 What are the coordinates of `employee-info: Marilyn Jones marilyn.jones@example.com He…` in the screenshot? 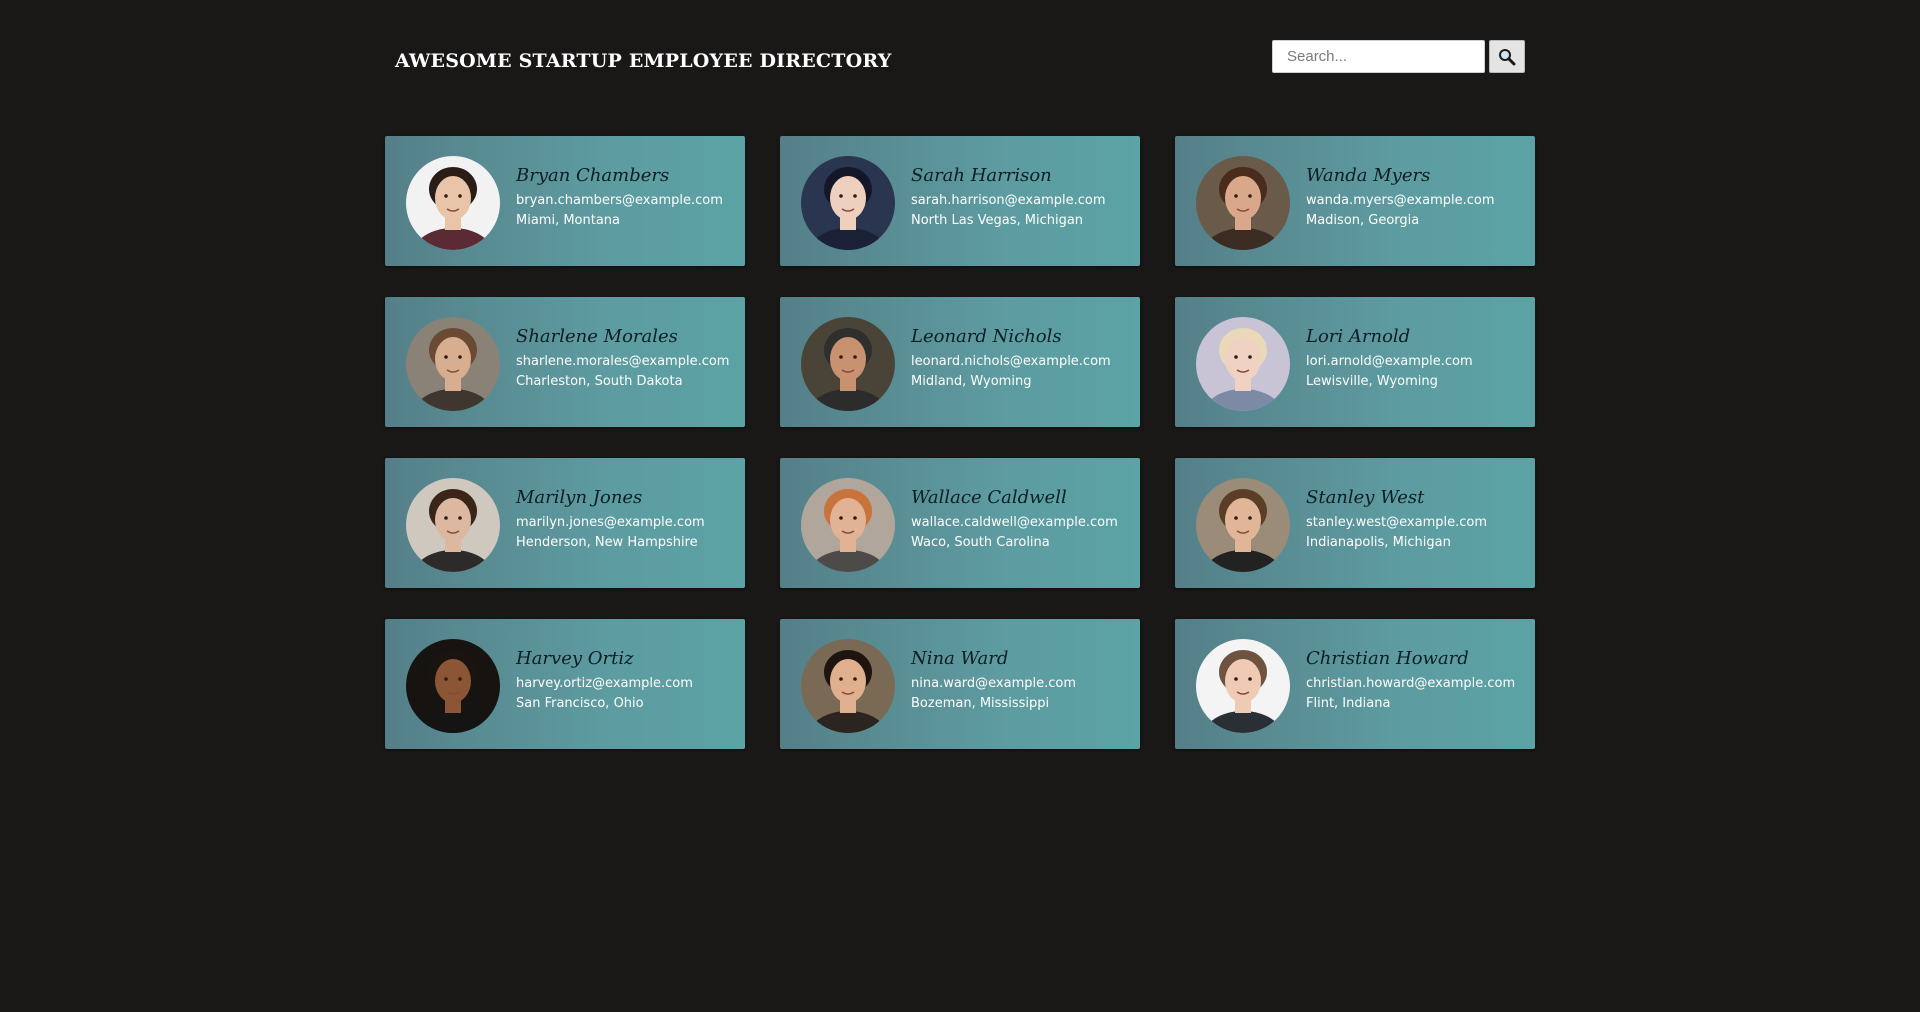 It's located at (627, 518).